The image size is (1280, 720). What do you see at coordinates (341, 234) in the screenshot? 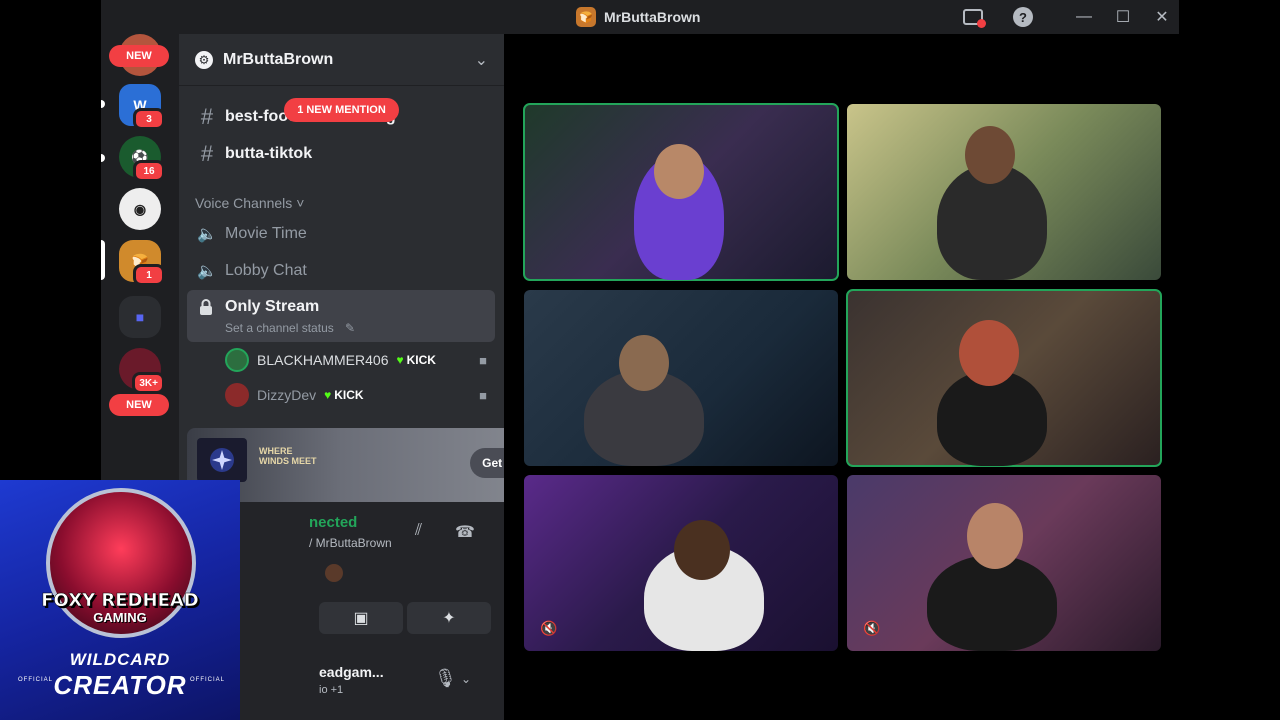
I see `voice-channel-movie-time: 🔈 Movie Time` at bounding box center [341, 234].